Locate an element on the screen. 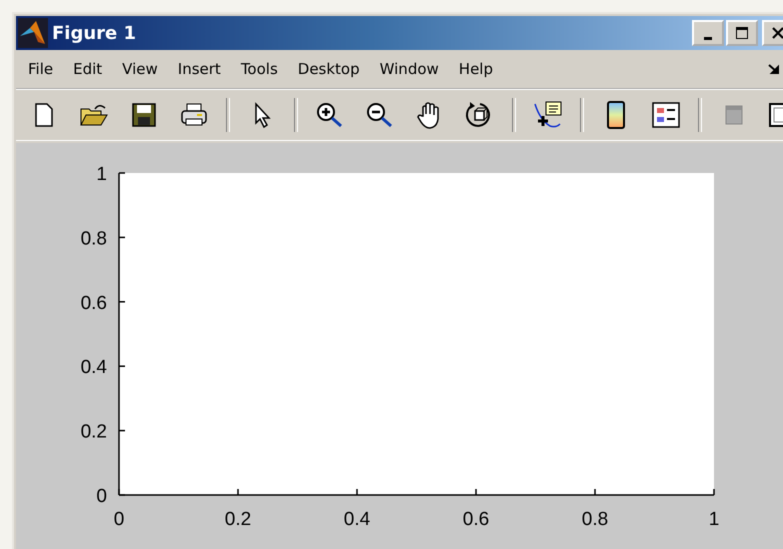 This screenshot has height=549, width=783. x-tick-label: 0.8 is located at coordinates (595, 519).